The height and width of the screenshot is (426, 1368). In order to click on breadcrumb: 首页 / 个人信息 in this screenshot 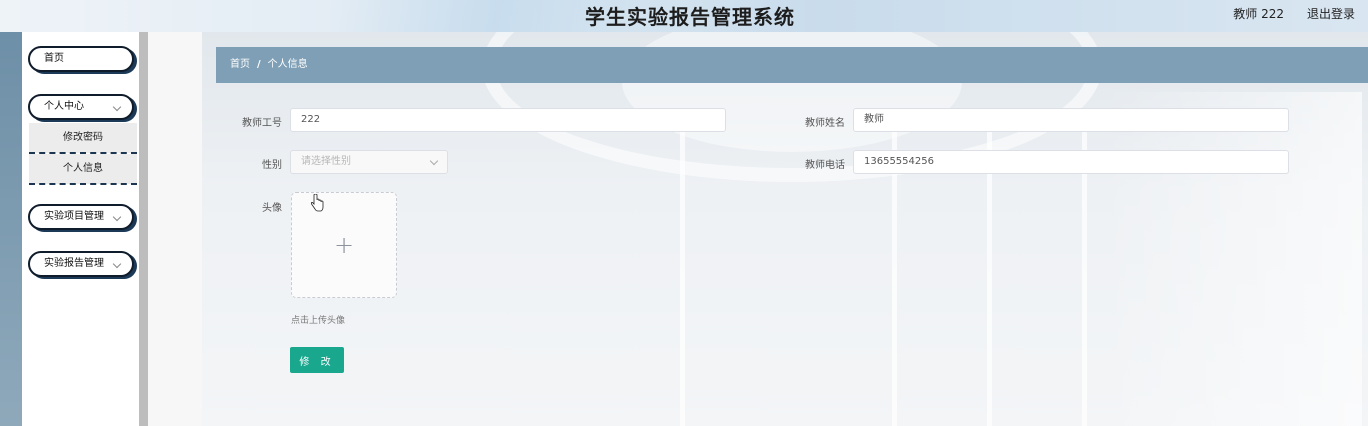, I will do `click(792, 65)`.